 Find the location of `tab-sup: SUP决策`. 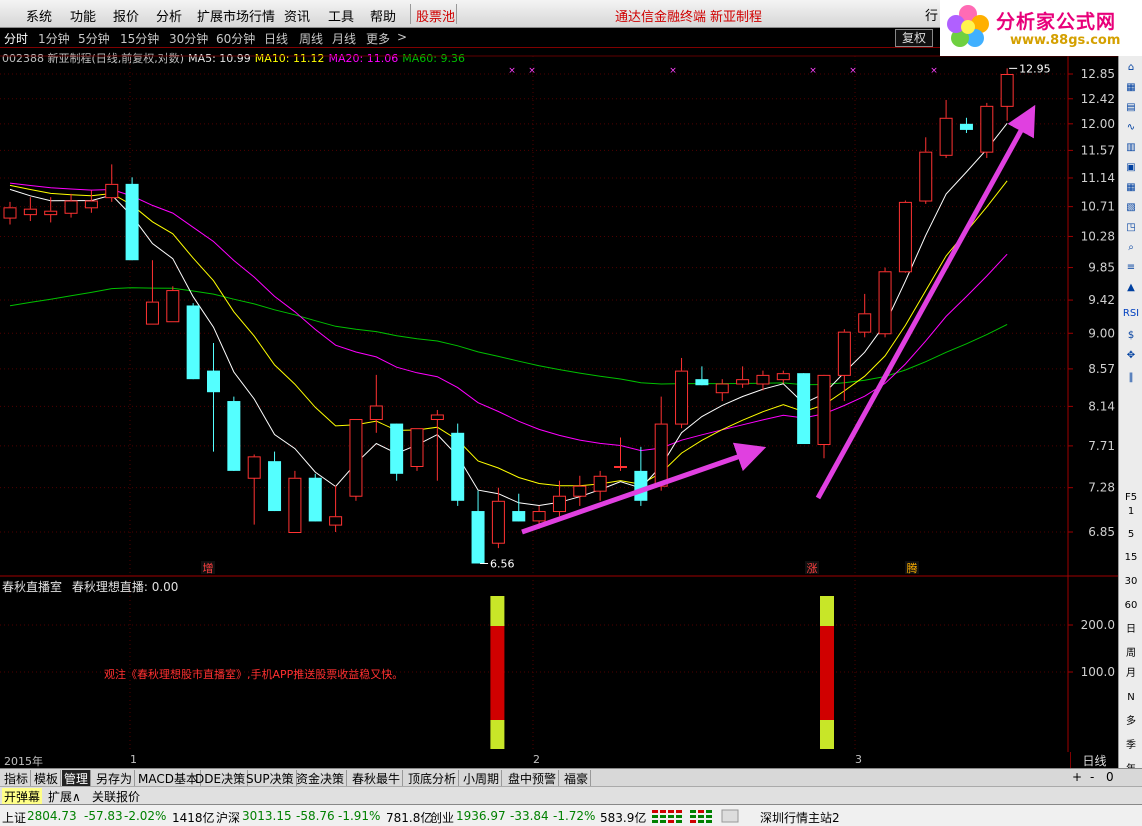

tab-sup: SUP决策 is located at coordinates (270, 778).